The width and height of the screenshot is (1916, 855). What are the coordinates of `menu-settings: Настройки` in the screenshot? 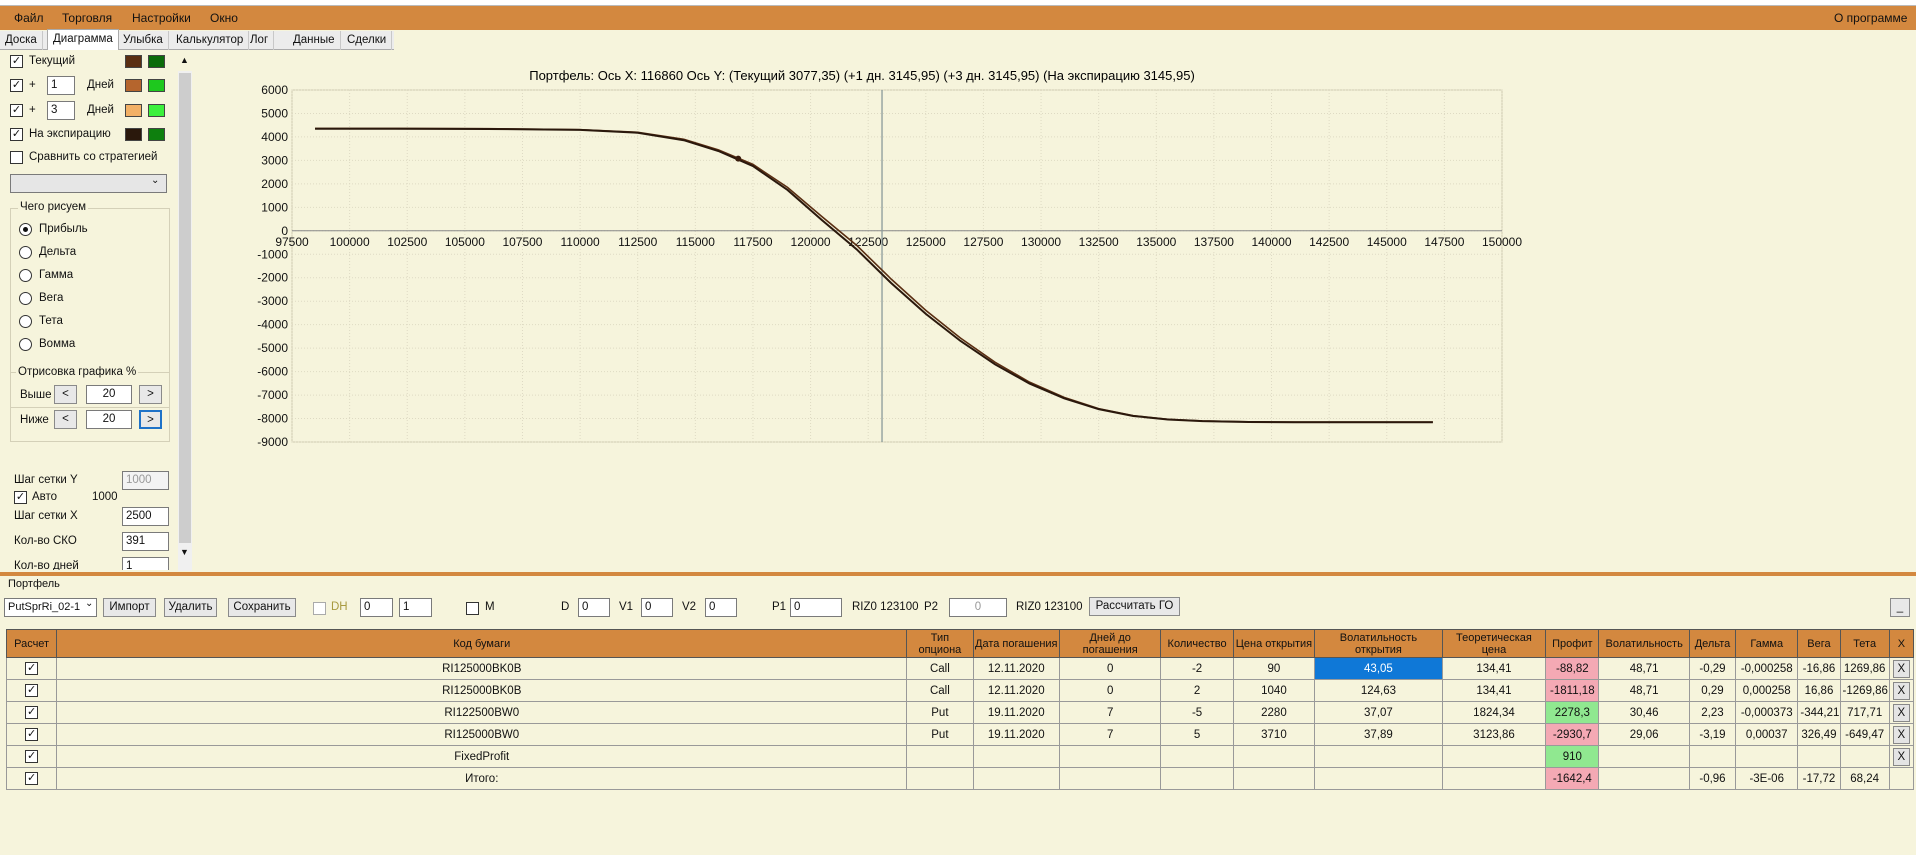 It's located at (161, 18).